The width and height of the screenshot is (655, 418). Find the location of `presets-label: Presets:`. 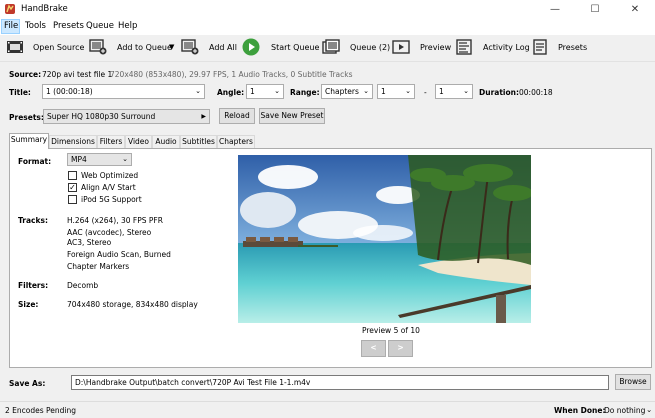

presets-label: Presets: is located at coordinates (26, 117).